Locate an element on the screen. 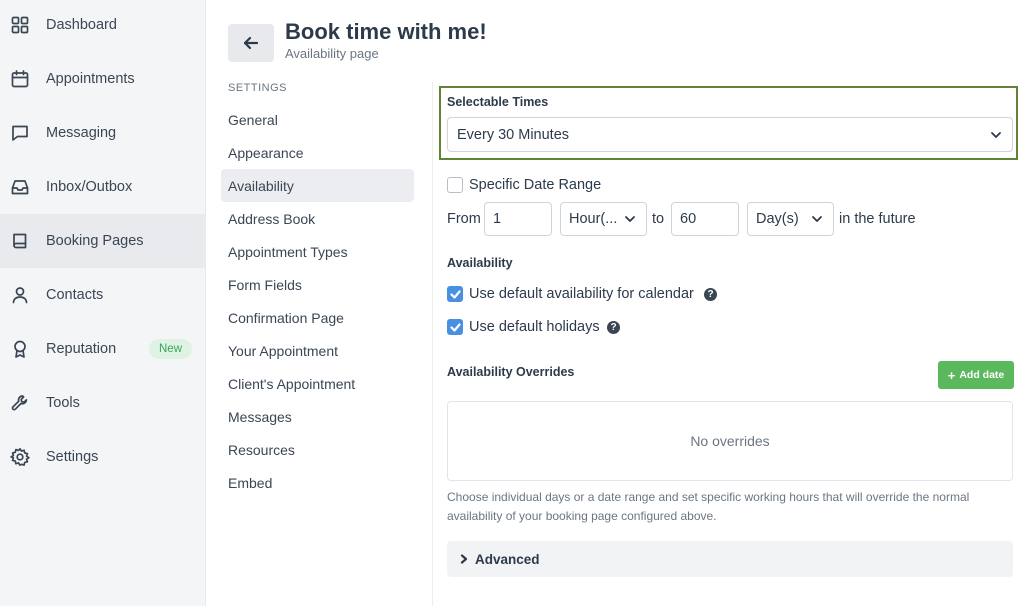 The width and height of the screenshot is (1024, 606). sidebar-item-reputation: Reputation New is located at coordinates (103, 349).